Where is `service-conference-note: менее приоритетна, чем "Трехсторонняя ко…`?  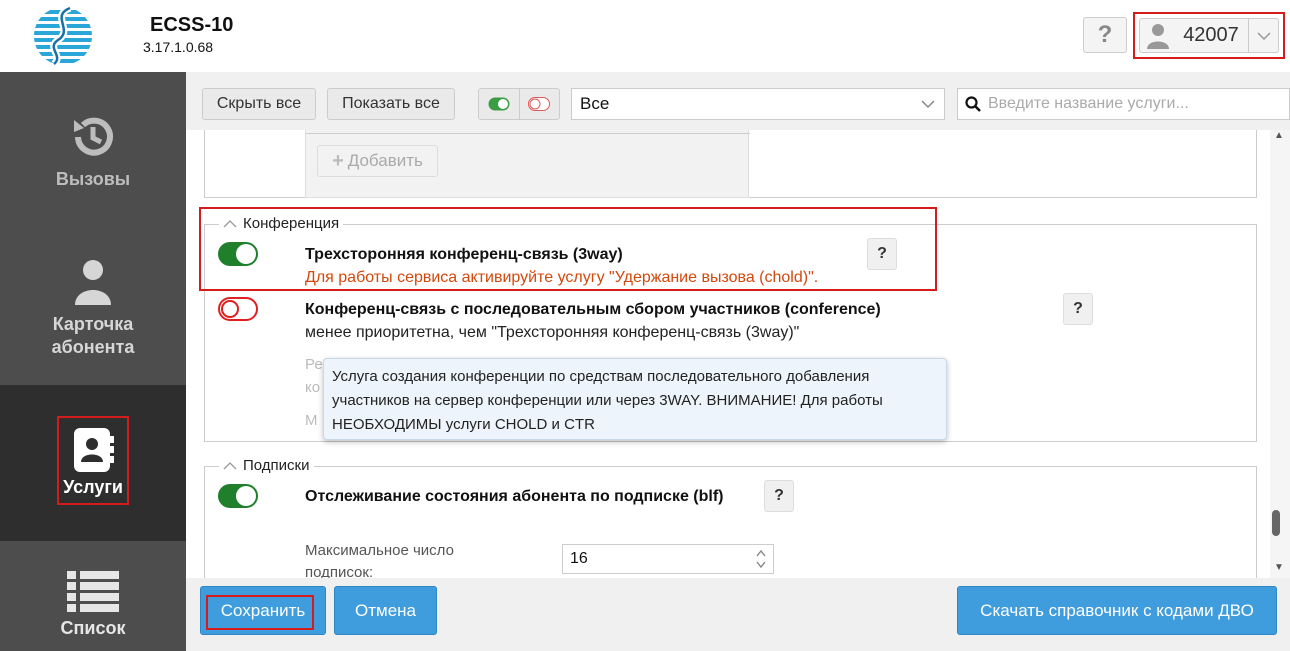
service-conference-note: менее приоритетна, чем "Трехсторонняя ко… is located at coordinates (552, 332).